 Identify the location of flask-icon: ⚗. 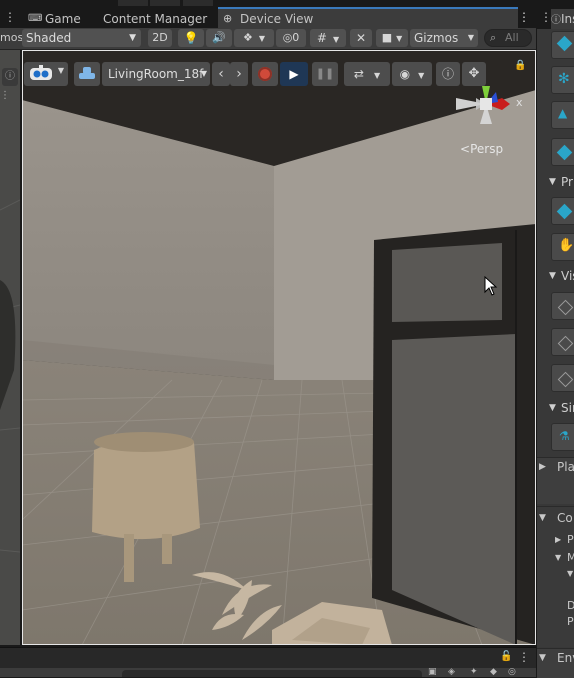
(564, 436).